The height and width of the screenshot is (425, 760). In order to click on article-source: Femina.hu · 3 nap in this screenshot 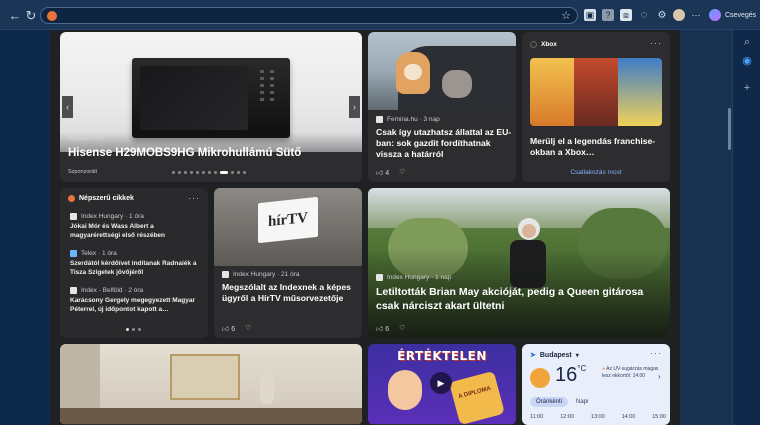, I will do `click(408, 119)`.